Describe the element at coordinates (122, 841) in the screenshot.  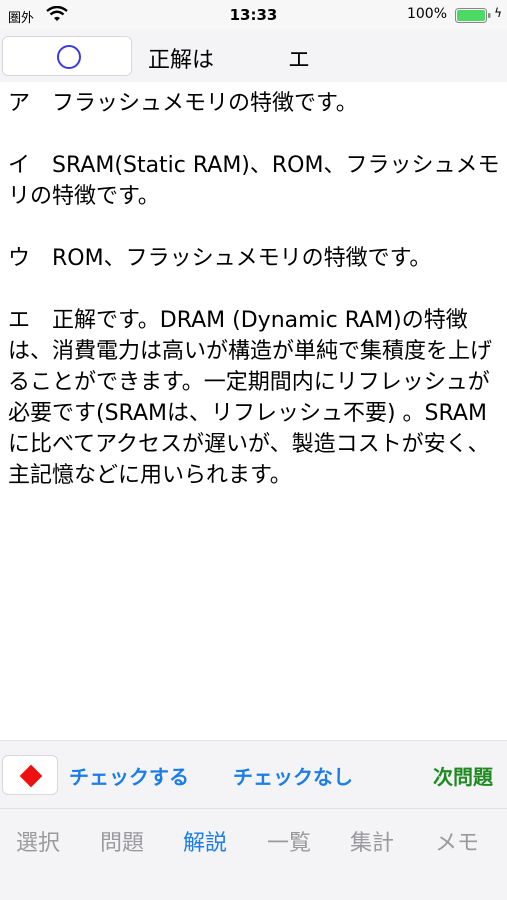
I see `tab-question: 問題` at that location.